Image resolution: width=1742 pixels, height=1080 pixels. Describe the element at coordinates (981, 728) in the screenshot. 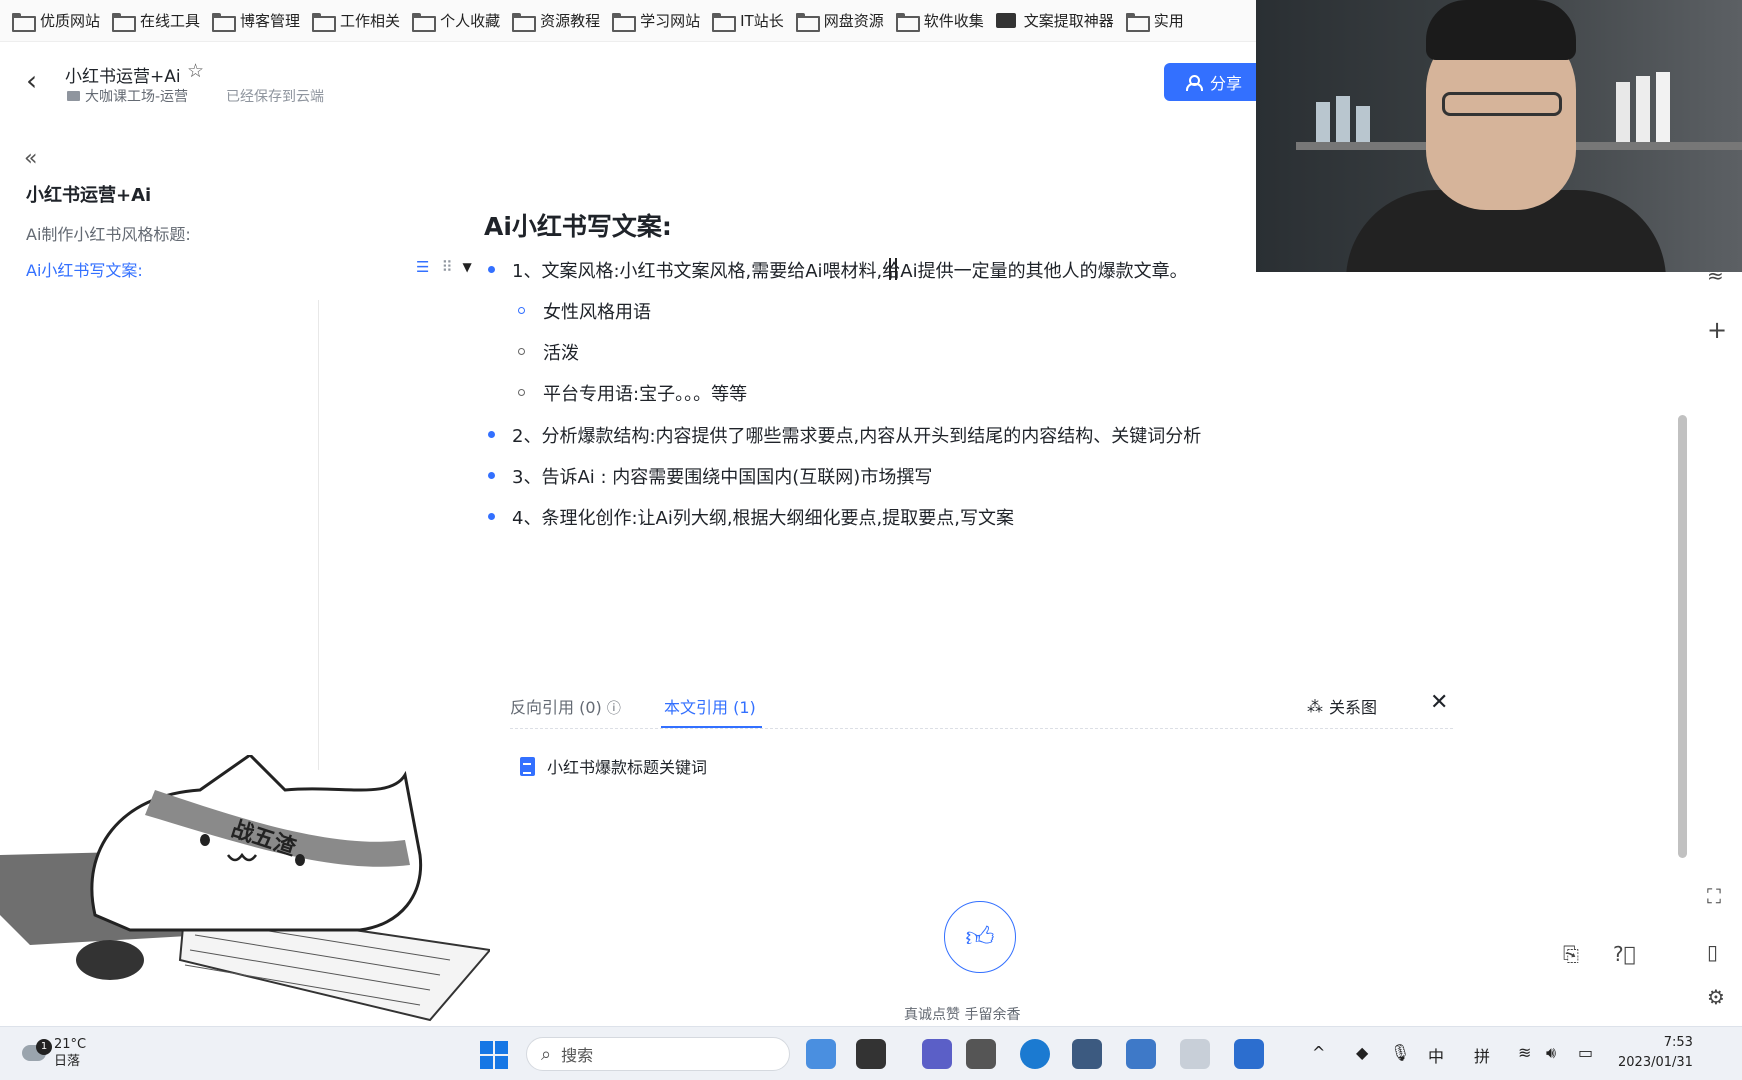

I see `panel-divider` at that location.